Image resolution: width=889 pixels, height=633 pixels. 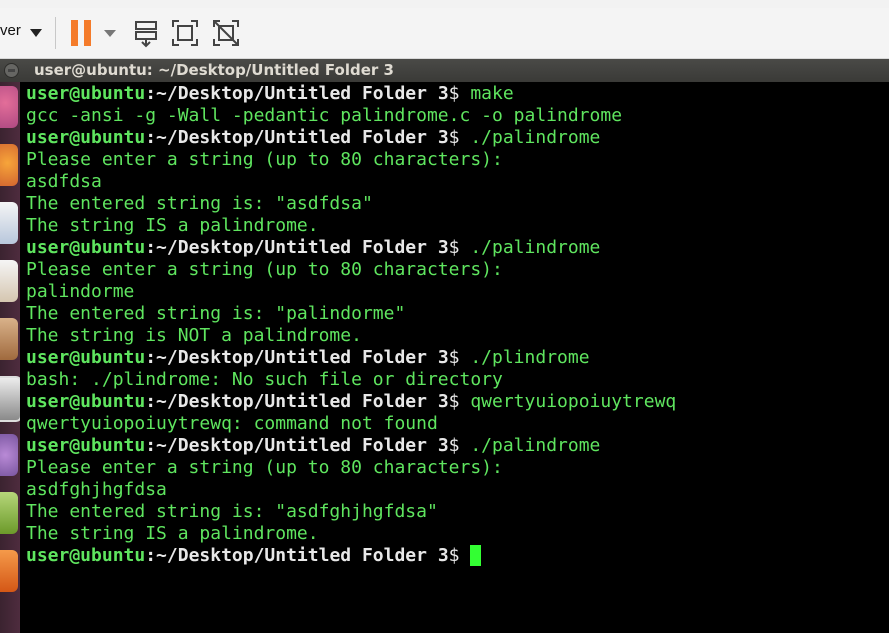 What do you see at coordinates (11, 70) in the screenshot?
I see `window-close-icon` at bounding box center [11, 70].